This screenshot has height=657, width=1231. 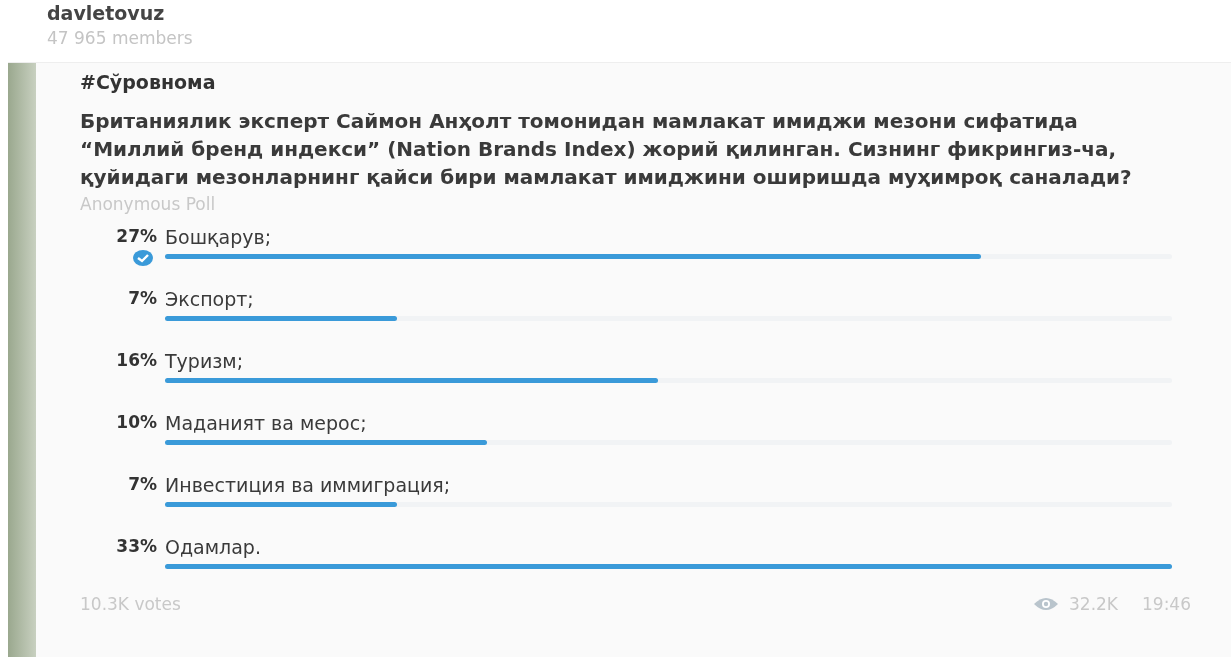 I want to click on hashtag: #Сўровнома, so click(x=148, y=82).